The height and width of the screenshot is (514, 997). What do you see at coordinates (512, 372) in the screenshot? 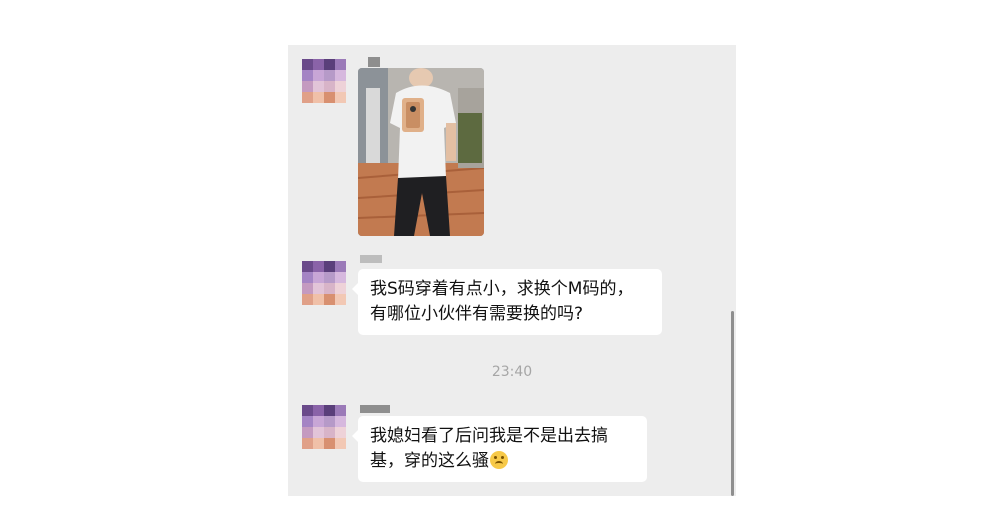
I see `timestamp: 23:40` at bounding box center [512, 372].